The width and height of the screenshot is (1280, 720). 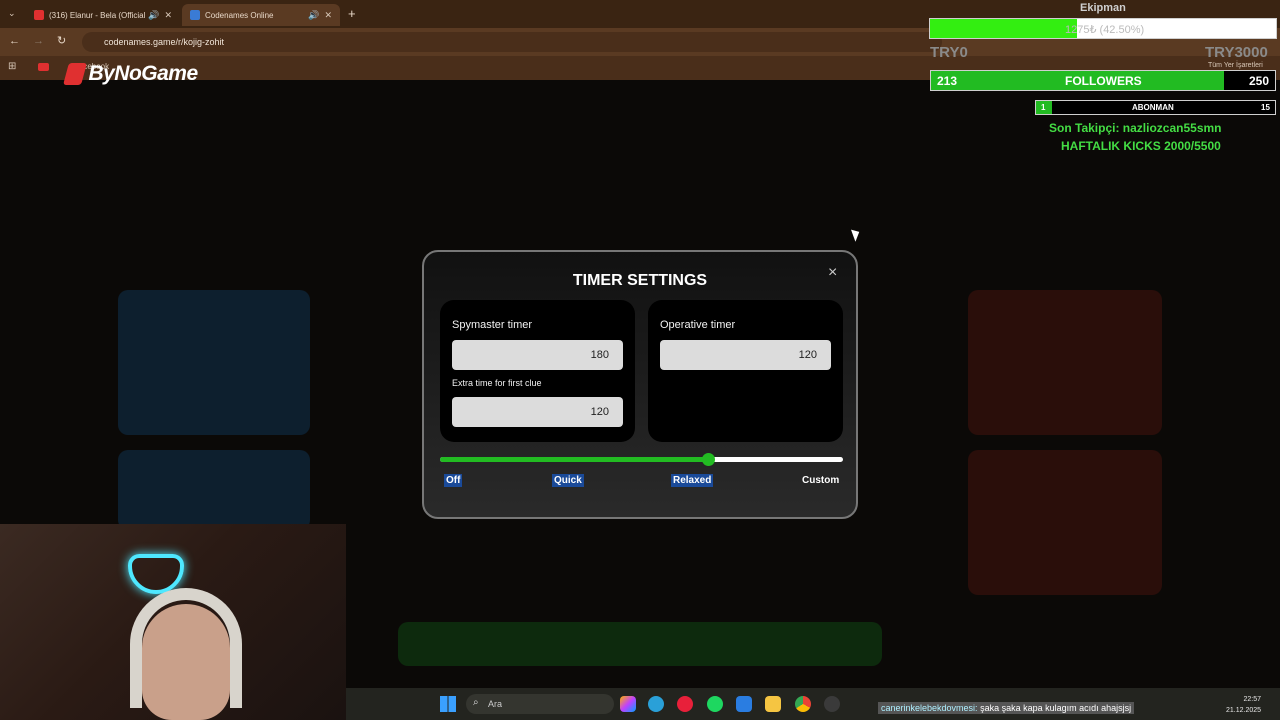 I want to click on followers-label: FOLLOWERS, so click(x=1103, y=81).